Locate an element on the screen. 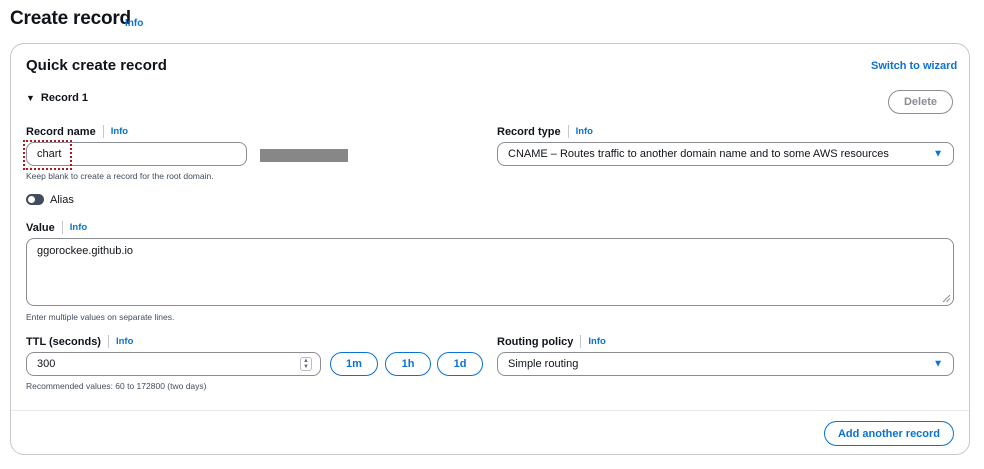  value-label-row: Value Info is located at coordinates (56, 227).